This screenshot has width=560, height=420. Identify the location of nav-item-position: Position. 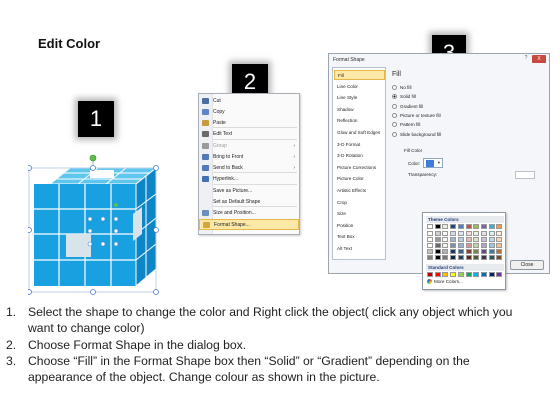
(359, 226).